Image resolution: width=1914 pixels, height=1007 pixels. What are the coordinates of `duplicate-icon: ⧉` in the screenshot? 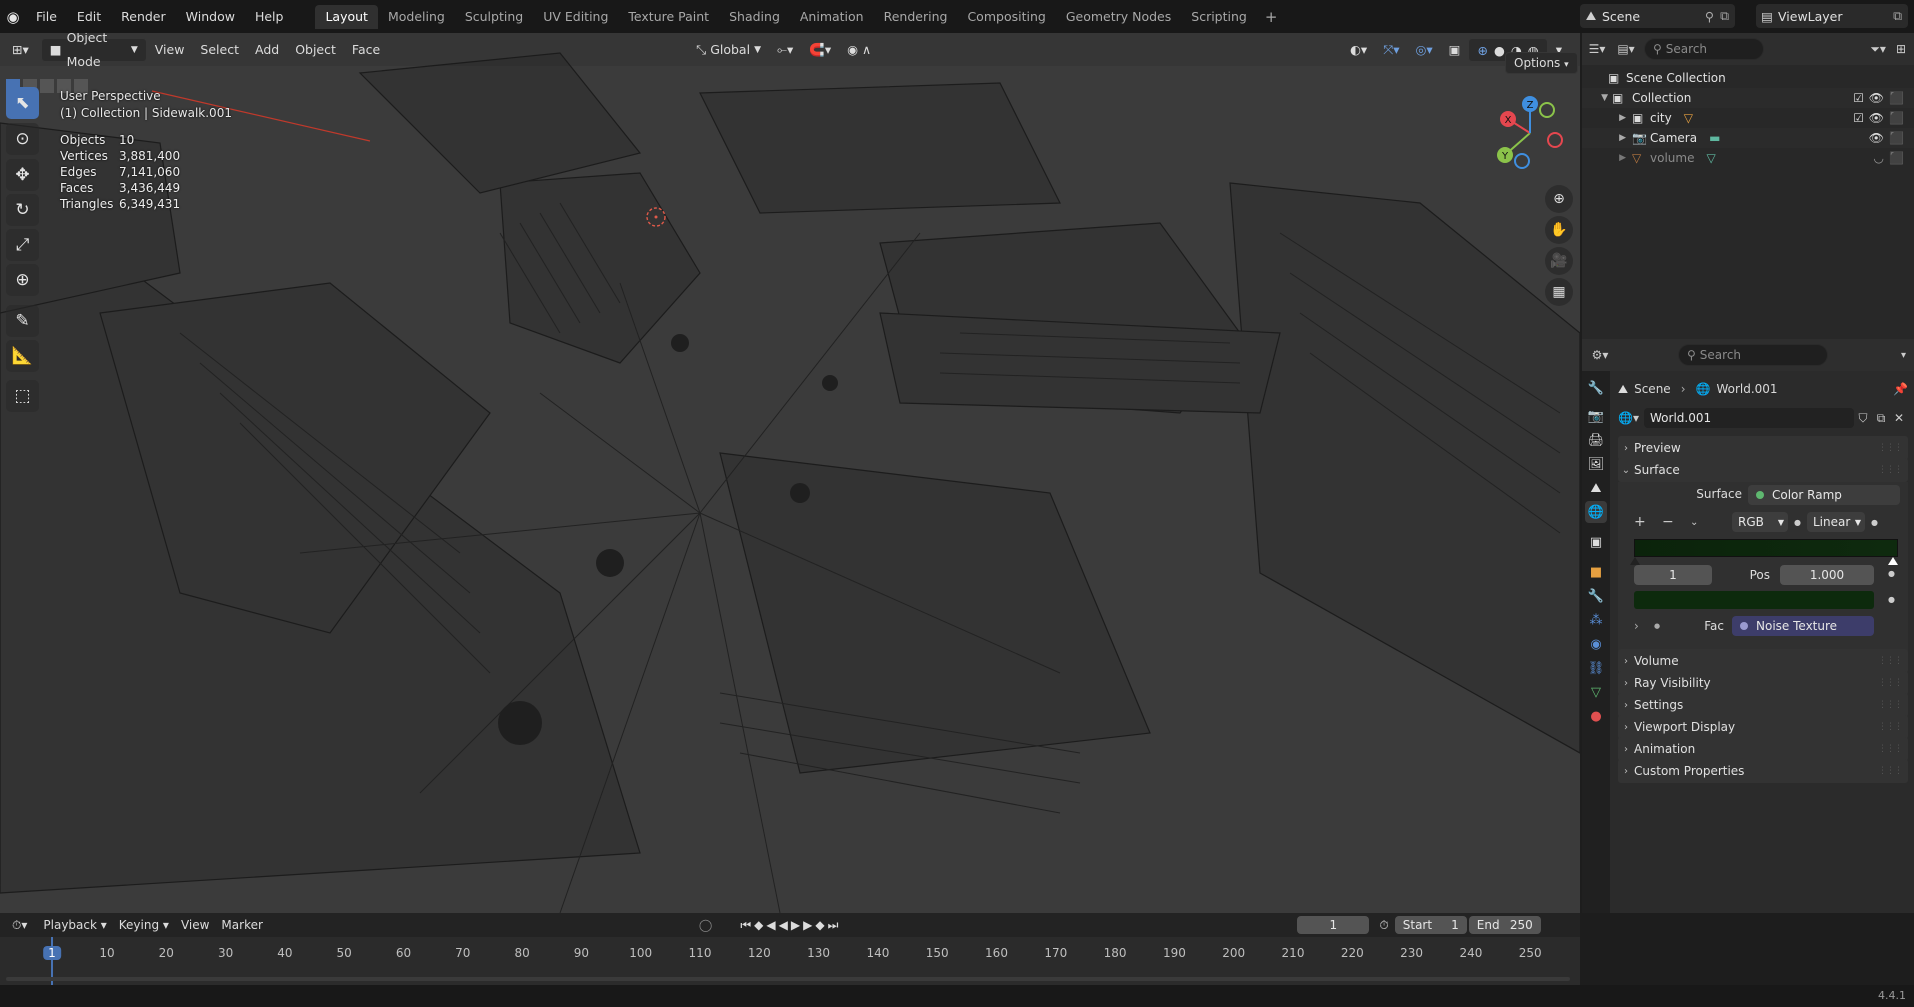 It's located at (1881, 418).